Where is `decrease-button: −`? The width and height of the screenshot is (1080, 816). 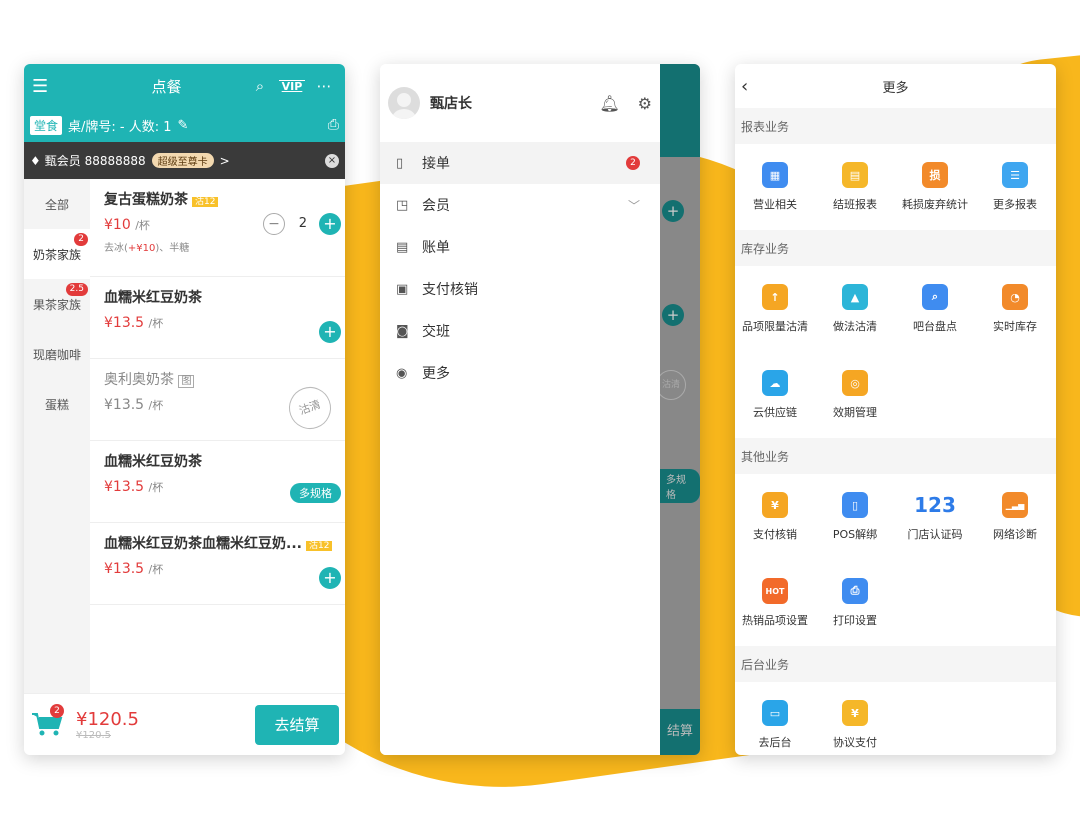
decrease-button: − is located at coordinates (274, 224).